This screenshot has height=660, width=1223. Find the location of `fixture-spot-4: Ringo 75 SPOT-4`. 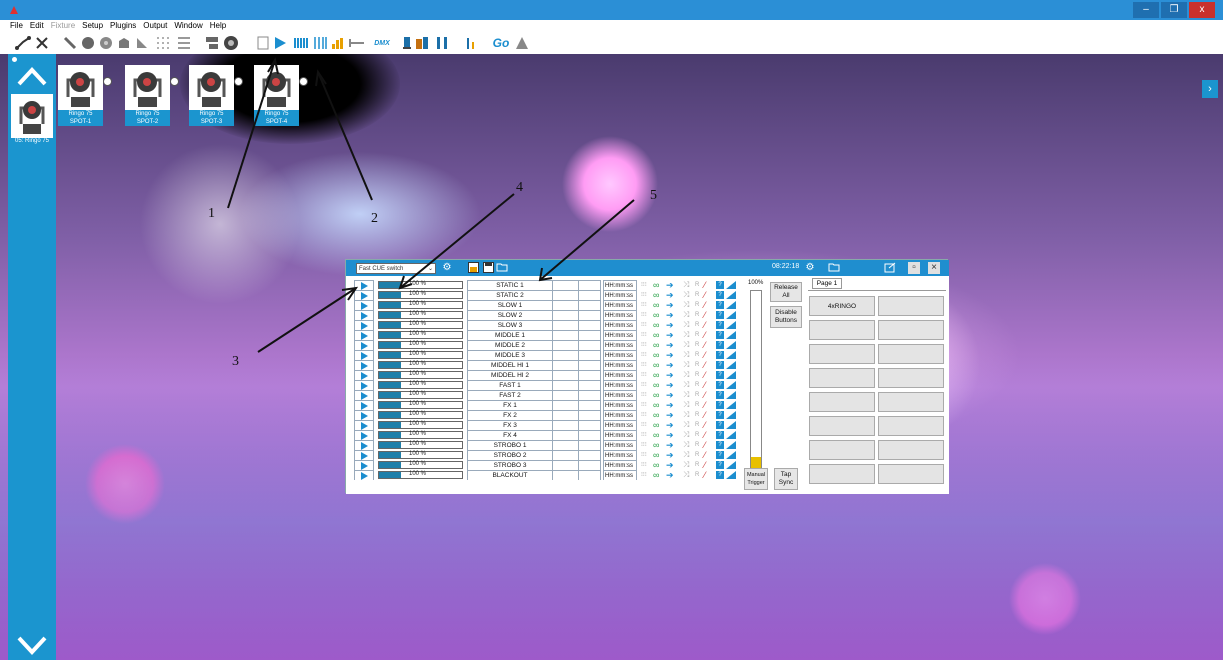

fixture-spot-4: Ringo 75 SPOT-4 is located at coordinates (281, 95).